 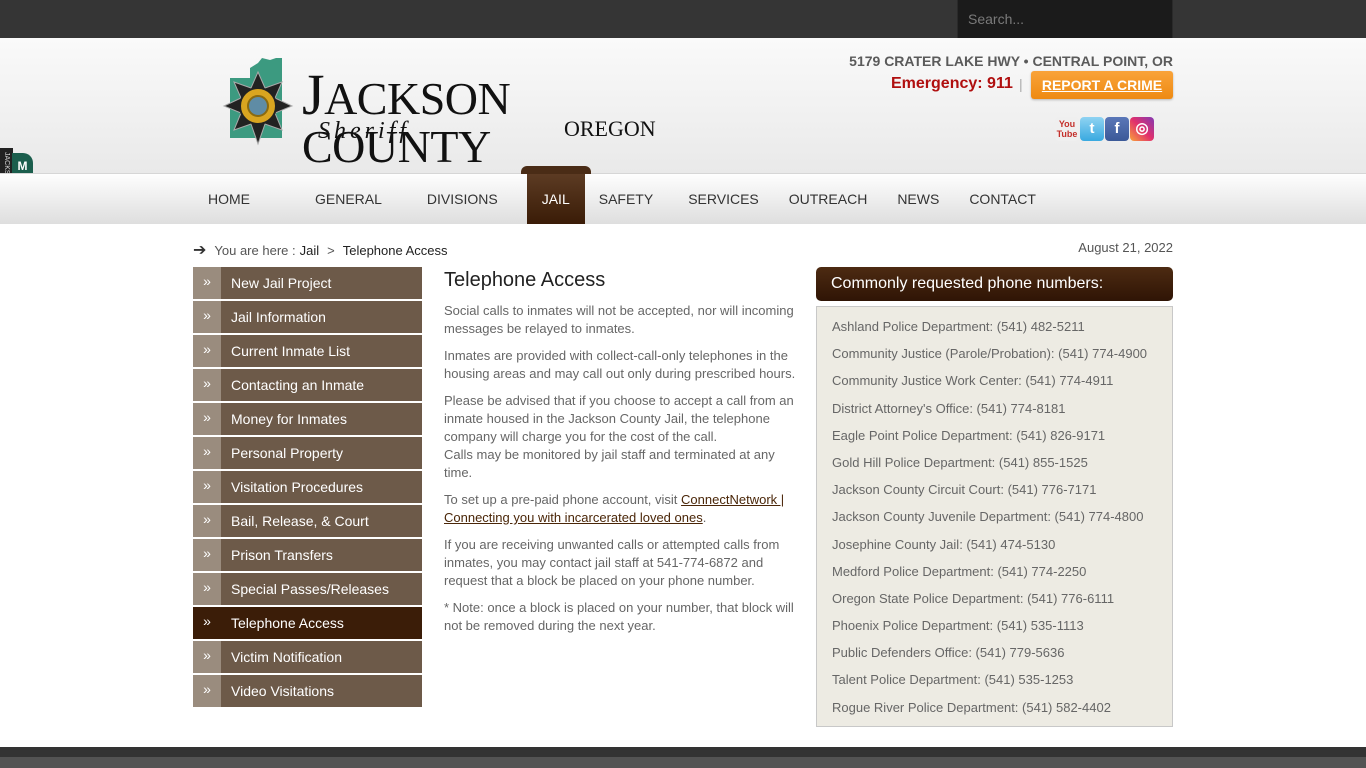 I want to click on sidebar-item-label: Telephone Access, so click(x=287, y=623).